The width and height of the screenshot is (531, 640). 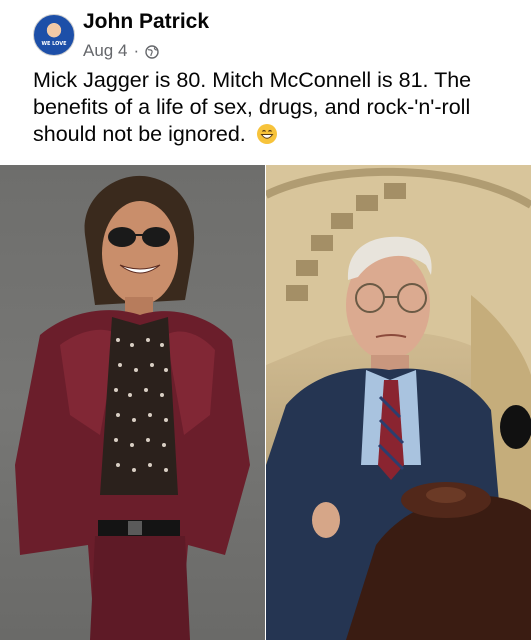 I want to click on post-date: Aug 4, so click(x=105, y=51).